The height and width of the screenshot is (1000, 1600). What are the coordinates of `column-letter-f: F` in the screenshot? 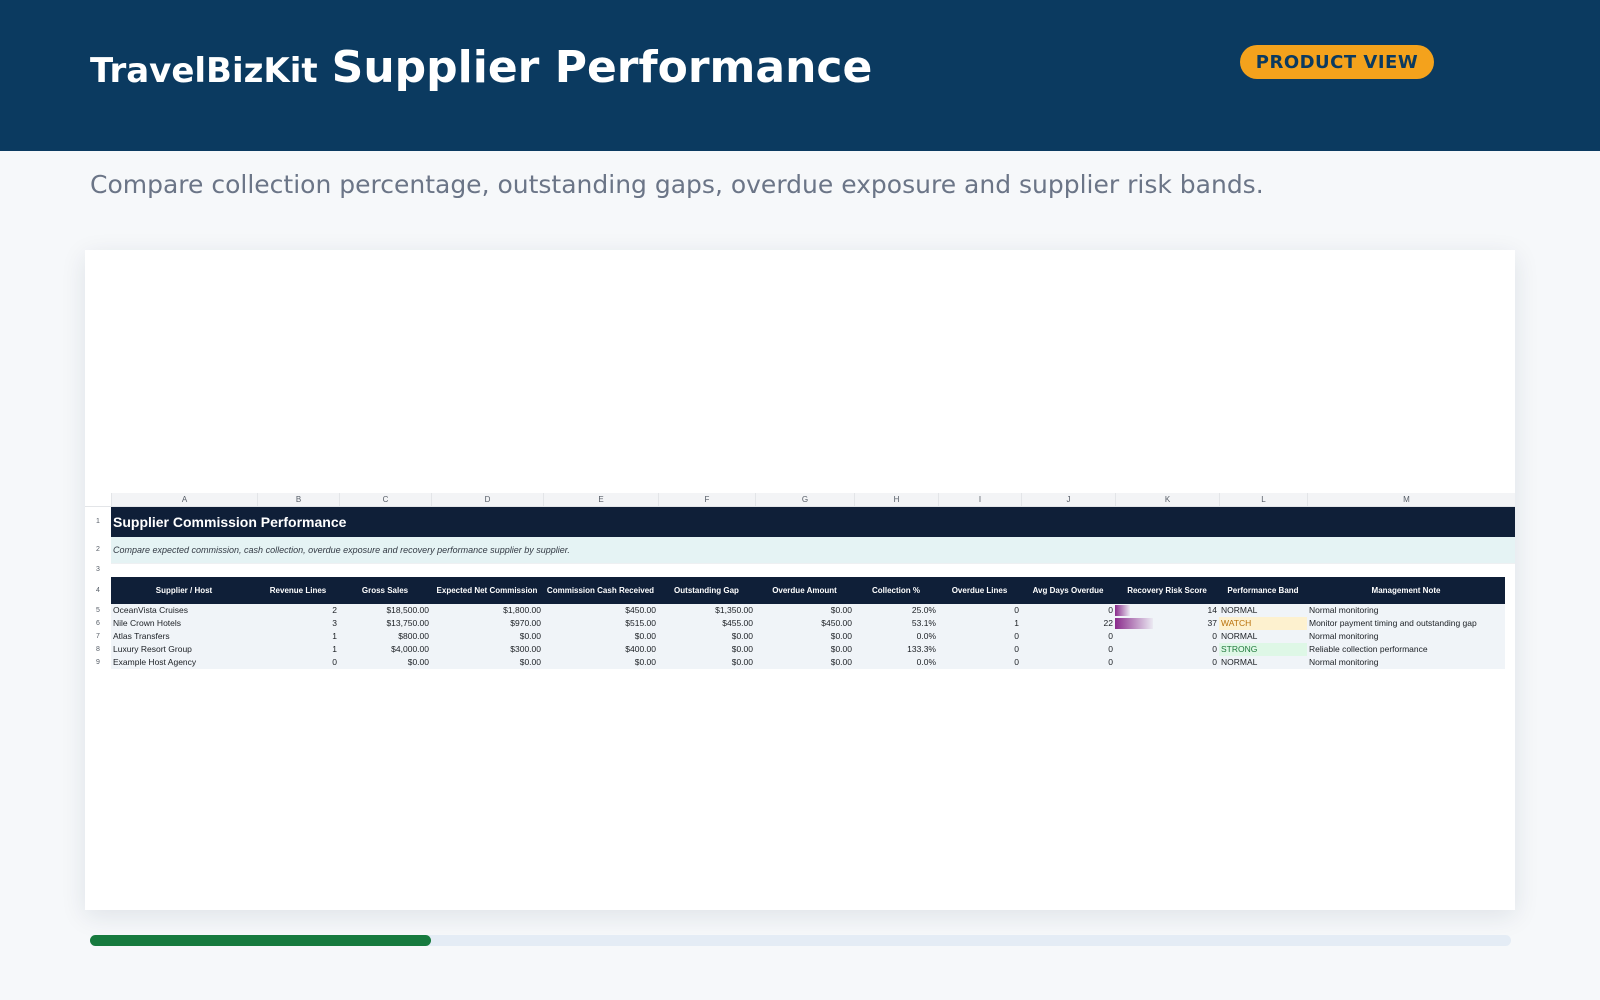 It's located at (706, 499).